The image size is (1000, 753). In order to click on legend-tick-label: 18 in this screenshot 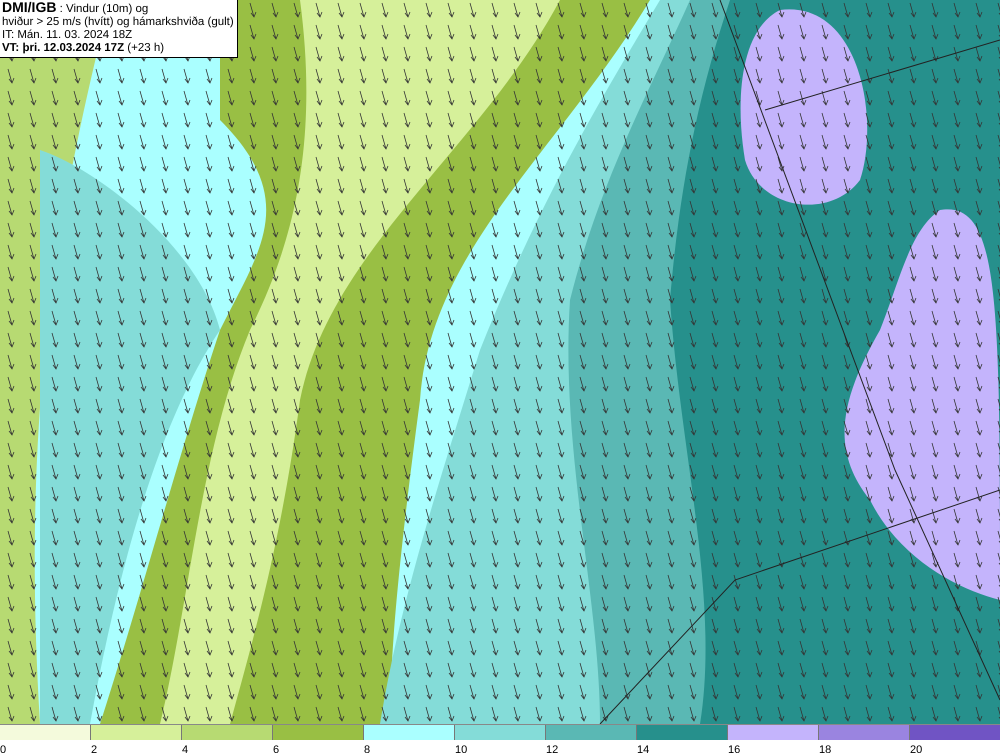, I will do `click(825, 748)`.